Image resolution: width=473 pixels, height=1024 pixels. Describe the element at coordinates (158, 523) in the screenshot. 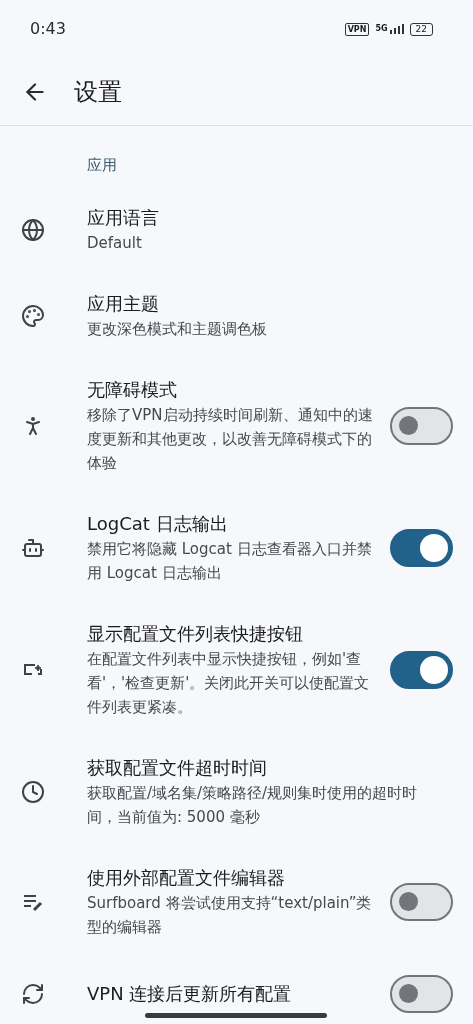

I see `setting-title: LogCat 日志输出` at that location.